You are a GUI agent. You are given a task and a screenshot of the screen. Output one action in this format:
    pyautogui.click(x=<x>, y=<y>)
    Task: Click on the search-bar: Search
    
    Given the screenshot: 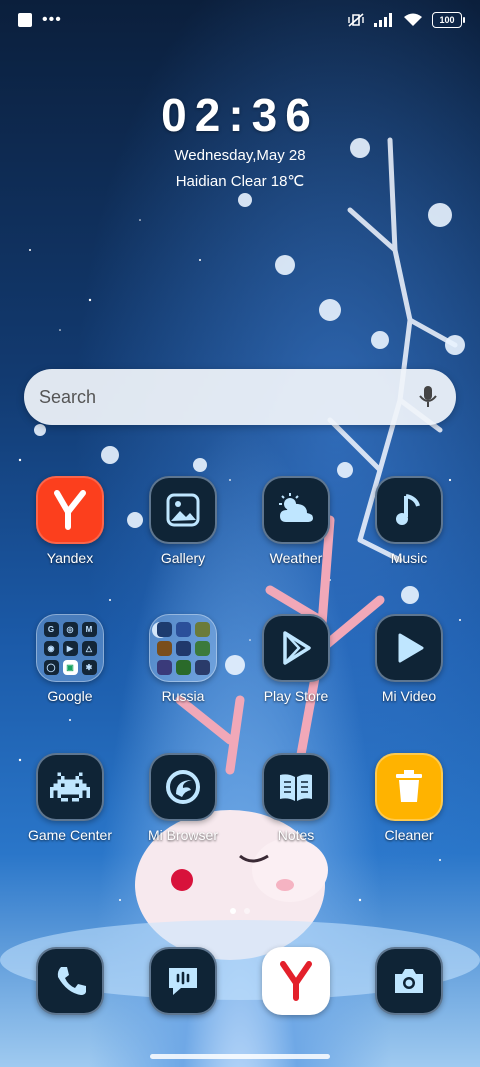 What is the action you would take?
    pyautogui.click(x=240, y=397)
    